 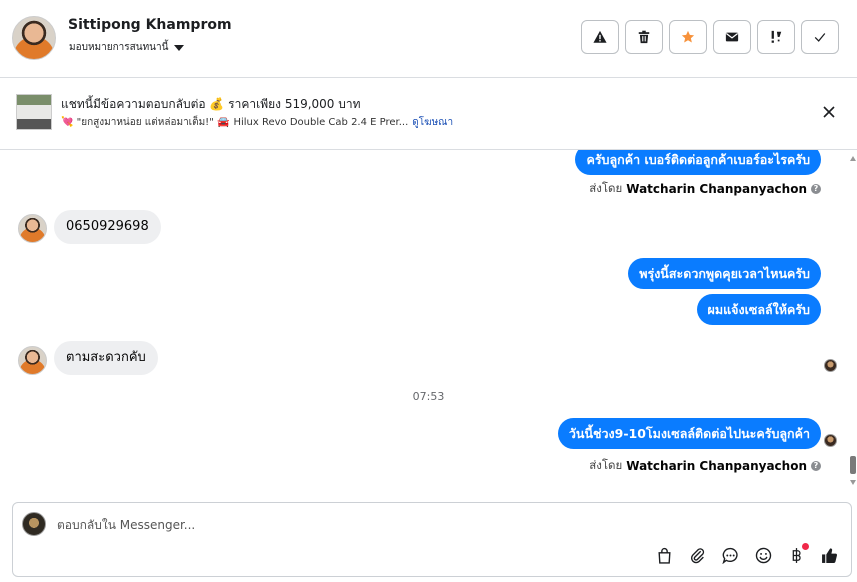 I want to click on assign-label: มอบหมายการสนทนานี้, so click(x=119, y=47).